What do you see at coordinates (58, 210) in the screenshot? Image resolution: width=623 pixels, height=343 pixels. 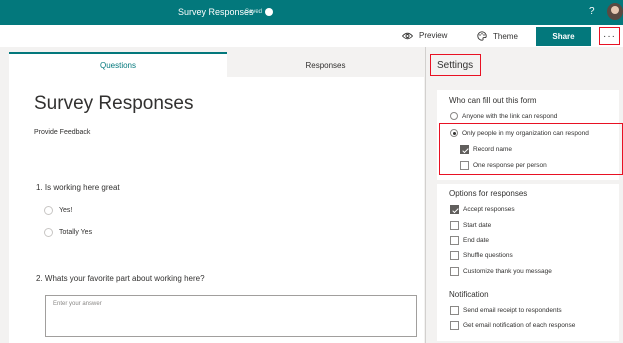 I see `question-1-option-1: Yes!` at bounding box center [58, 210].